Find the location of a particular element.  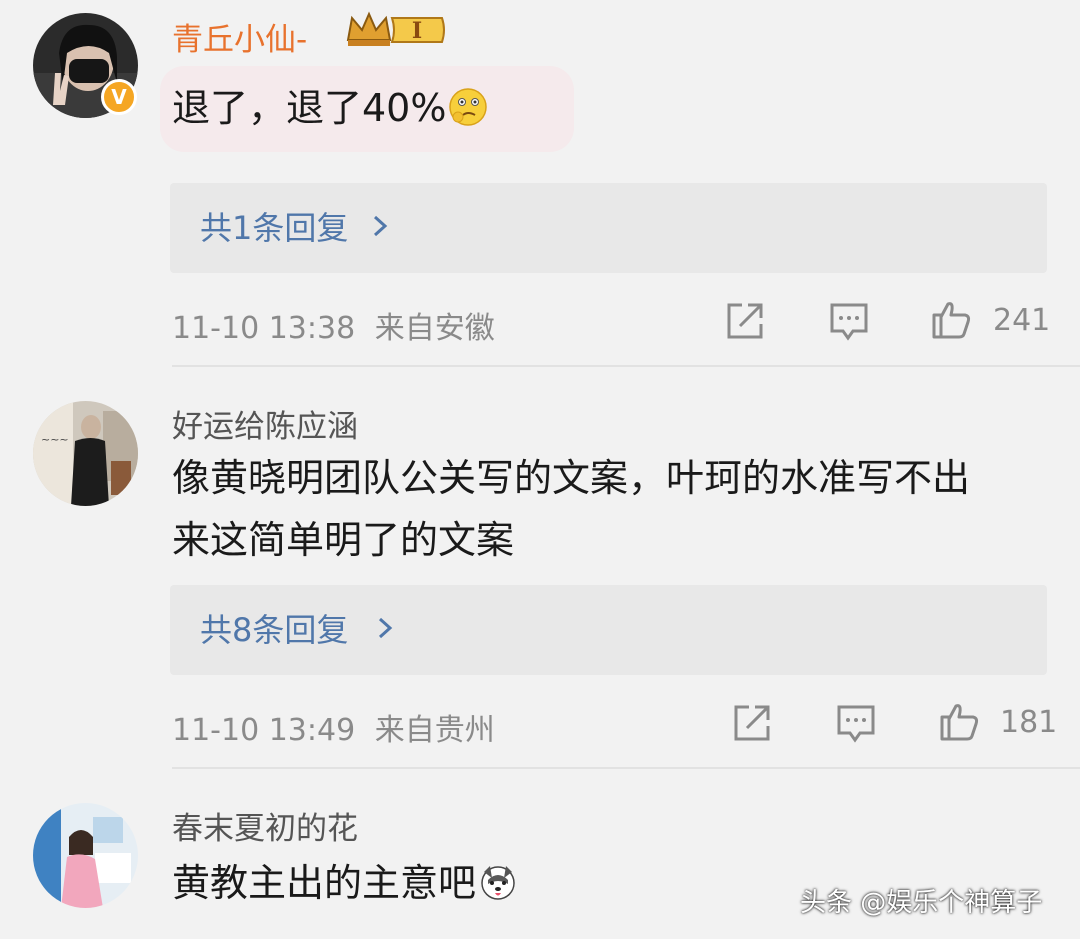

comment-text-content: 黄教主出的主意吧 is located at coordinates (324, 883).